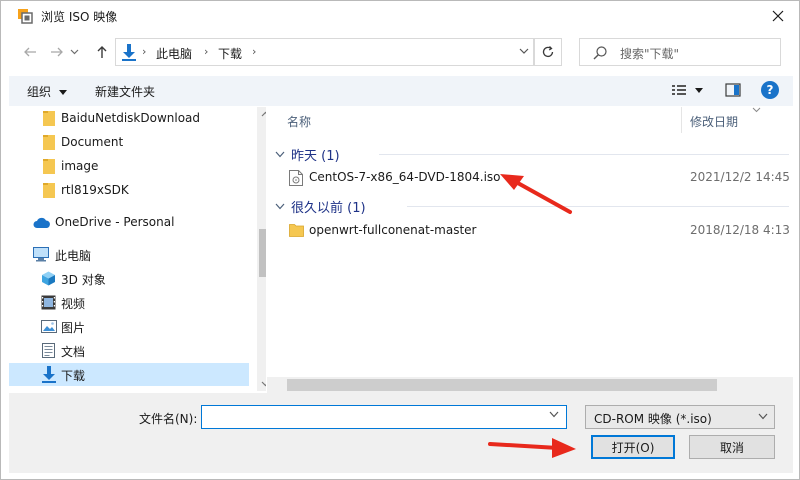 This screenshot has height=480, width=800. What do you see at coordinates (263, 114) in the screenshot?
I see `chevron-up-icon` at bounding box center [263, 114].